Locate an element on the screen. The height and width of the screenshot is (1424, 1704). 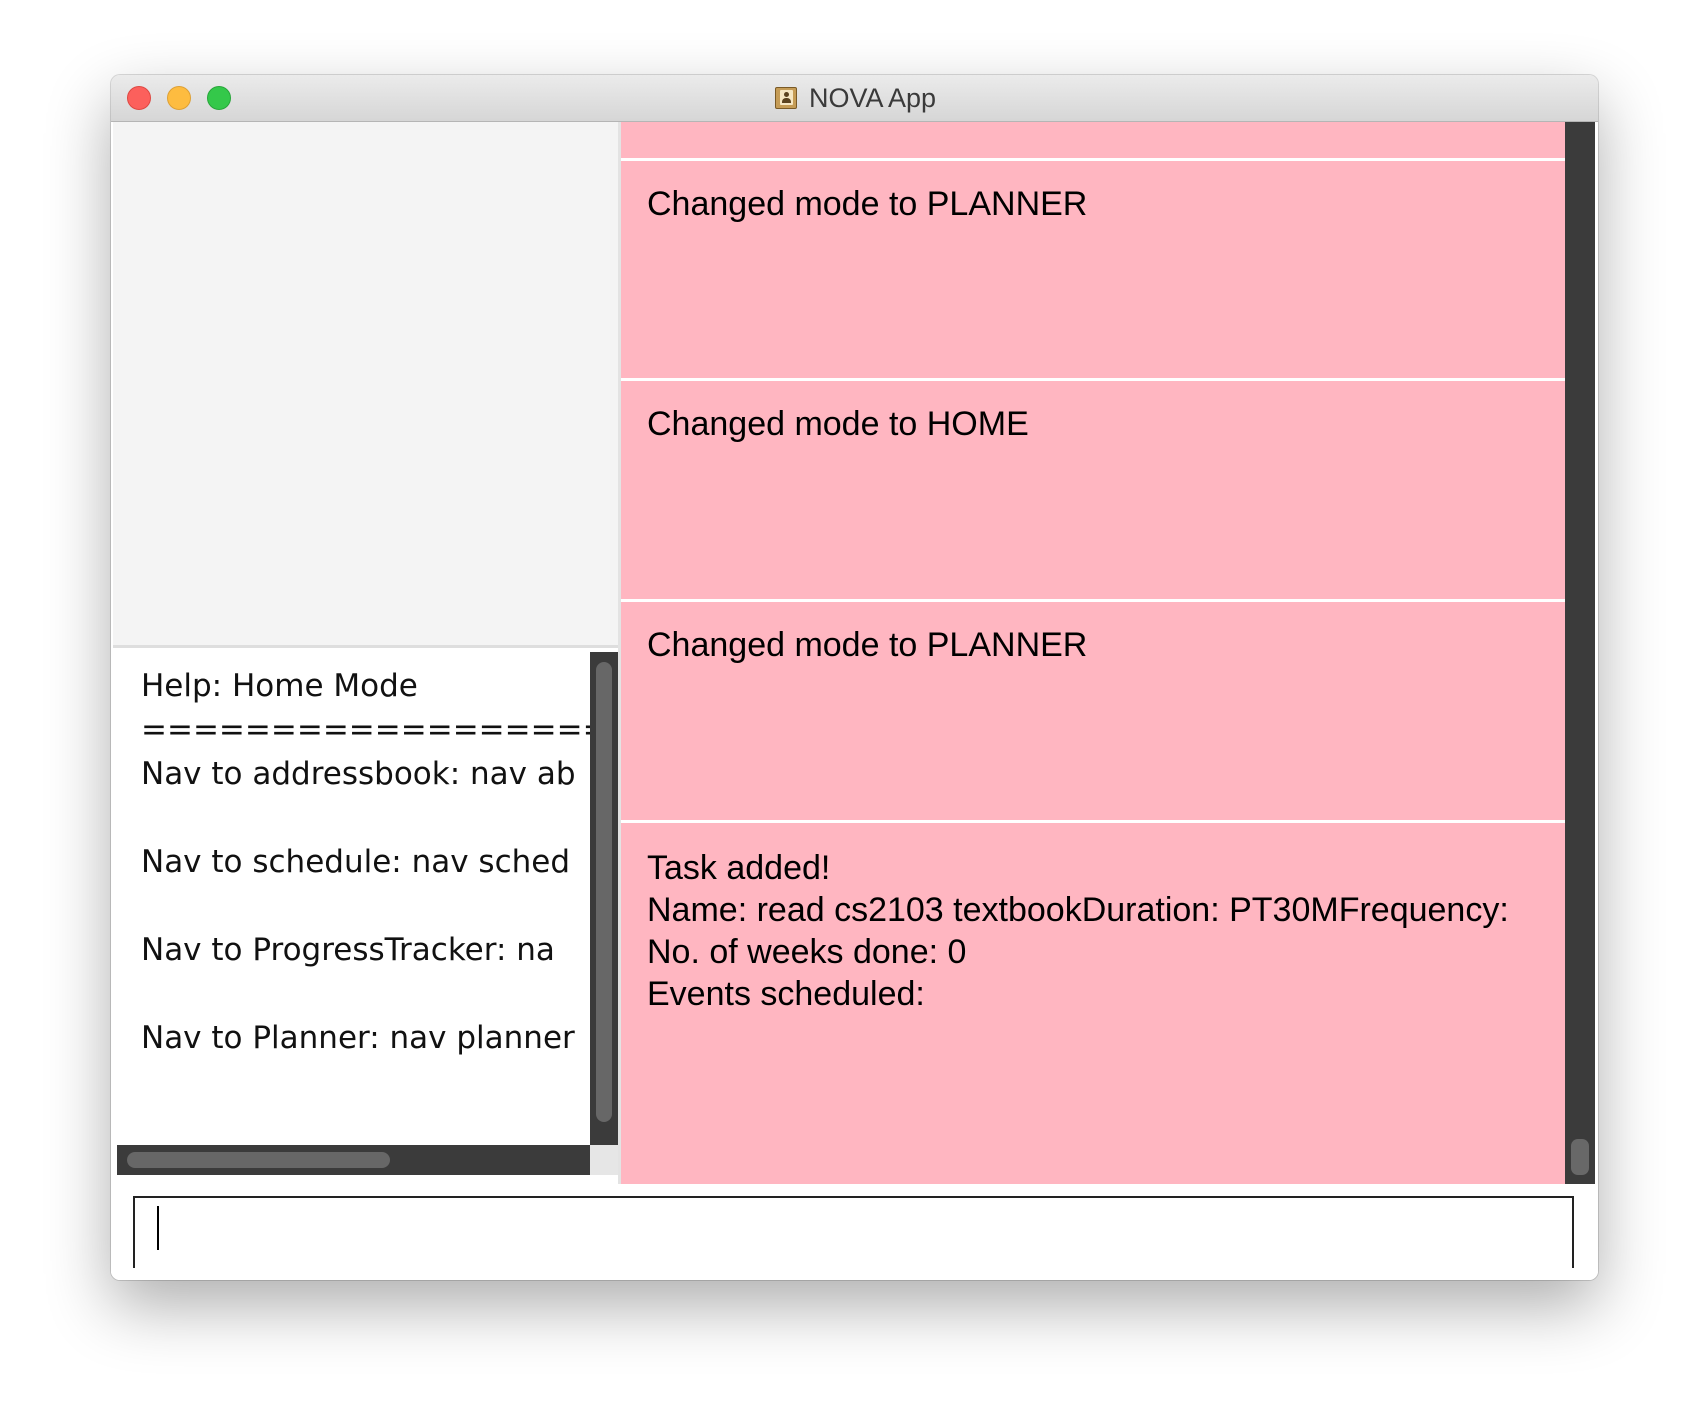
text-caret is located at coordinates (158, 1228).